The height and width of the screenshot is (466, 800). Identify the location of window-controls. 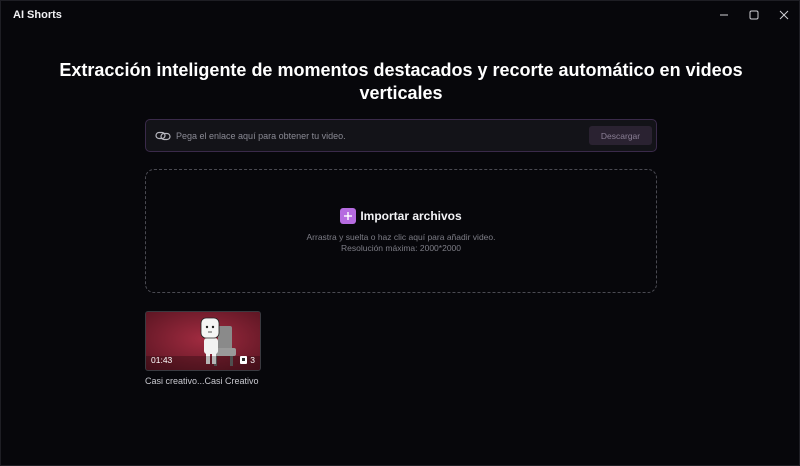
(754, 15).